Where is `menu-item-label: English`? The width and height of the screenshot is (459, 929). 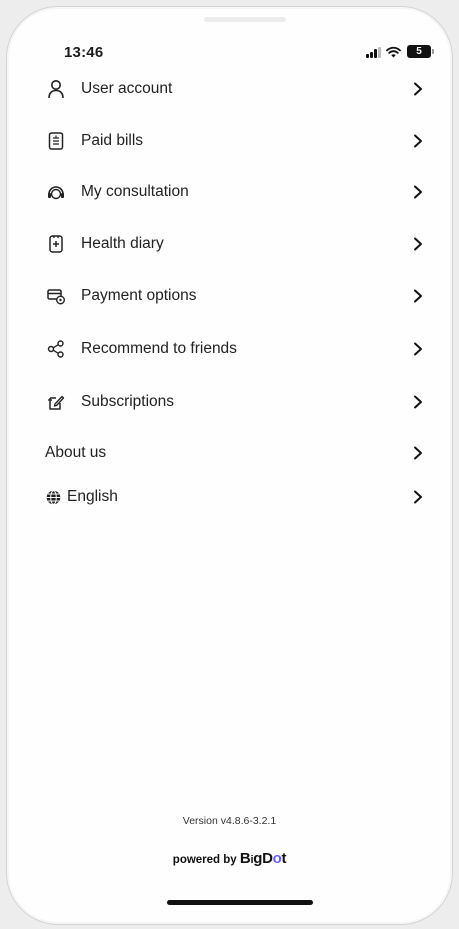
menu-item-label: English is located at coordinates (92, 496).